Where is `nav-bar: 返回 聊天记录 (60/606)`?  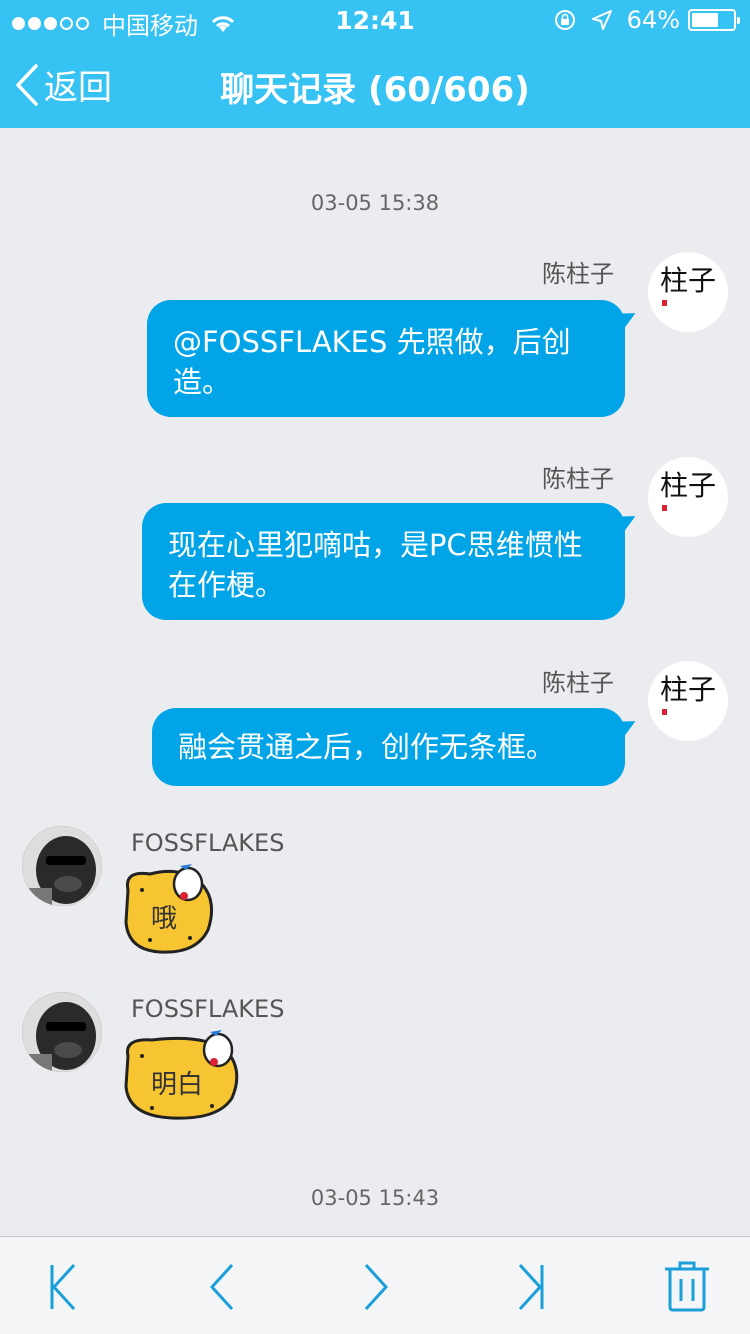
nav-bar: 返回 聊天记录 (60/606) is located at coordinates (375, 84).